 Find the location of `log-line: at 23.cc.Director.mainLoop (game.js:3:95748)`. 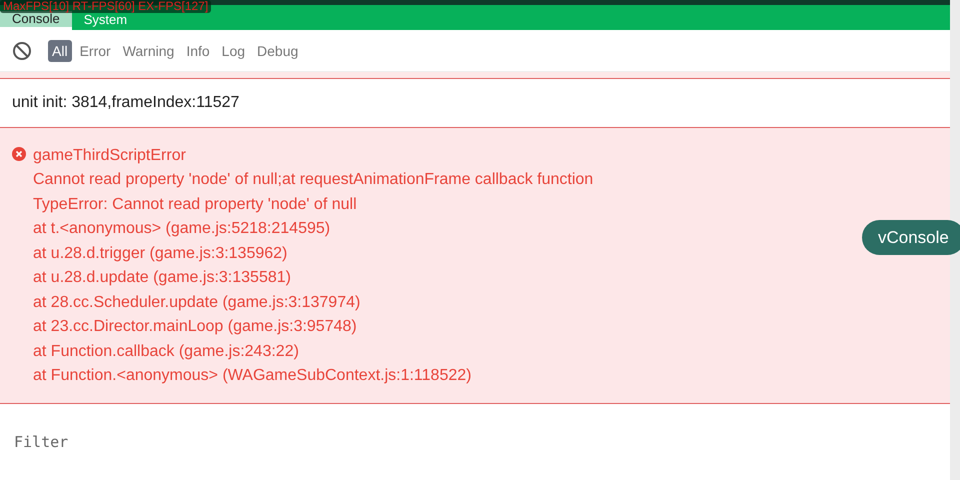

log-line: at 23.cc.Director.mainLoop (game.js:3:95748) is located at coordinates (195, 327).